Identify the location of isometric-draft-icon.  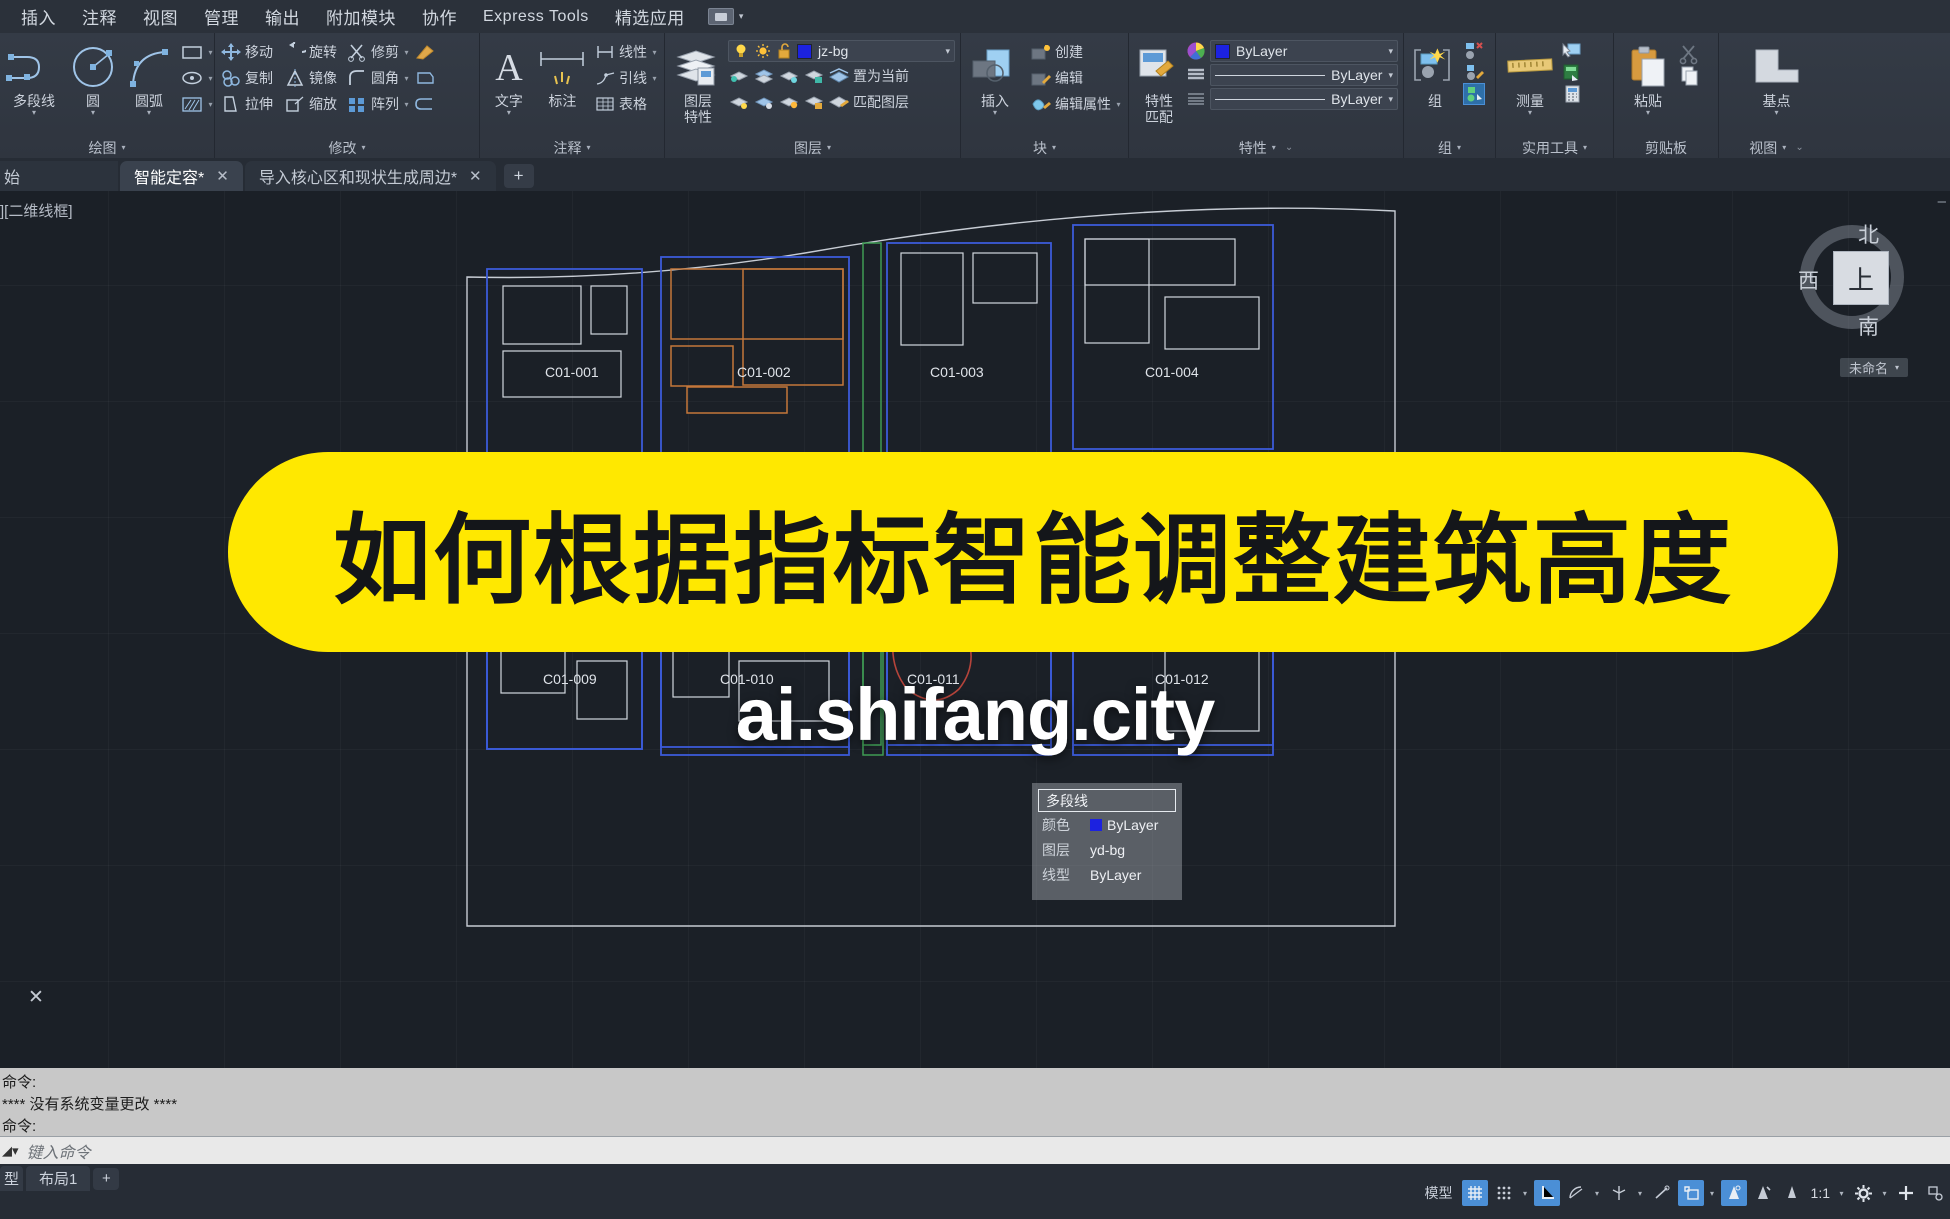
(1619, 1193).